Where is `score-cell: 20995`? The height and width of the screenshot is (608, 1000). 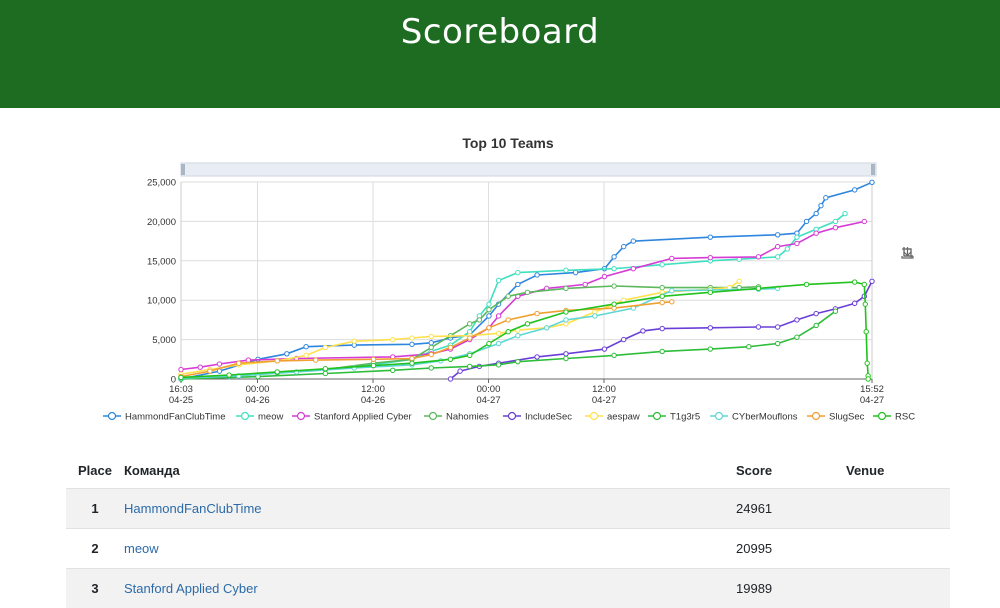
score-cell: 20995 is located at coordinates (791, 549).